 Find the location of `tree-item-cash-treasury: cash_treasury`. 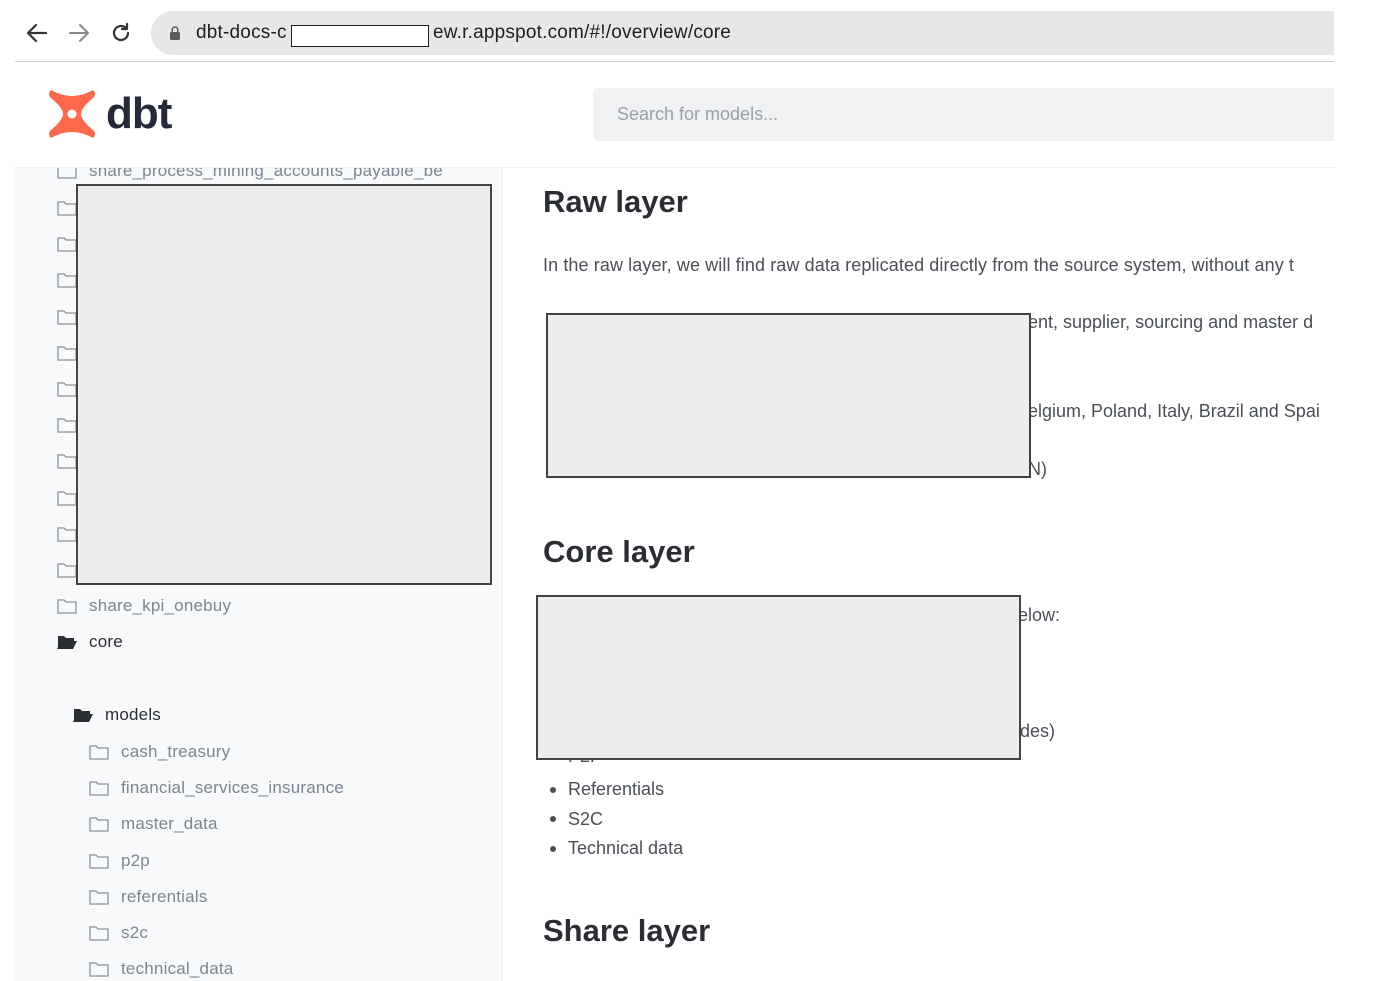

tree-item-cash-treasury: cash_treasury is located at coordinates (159, 752).